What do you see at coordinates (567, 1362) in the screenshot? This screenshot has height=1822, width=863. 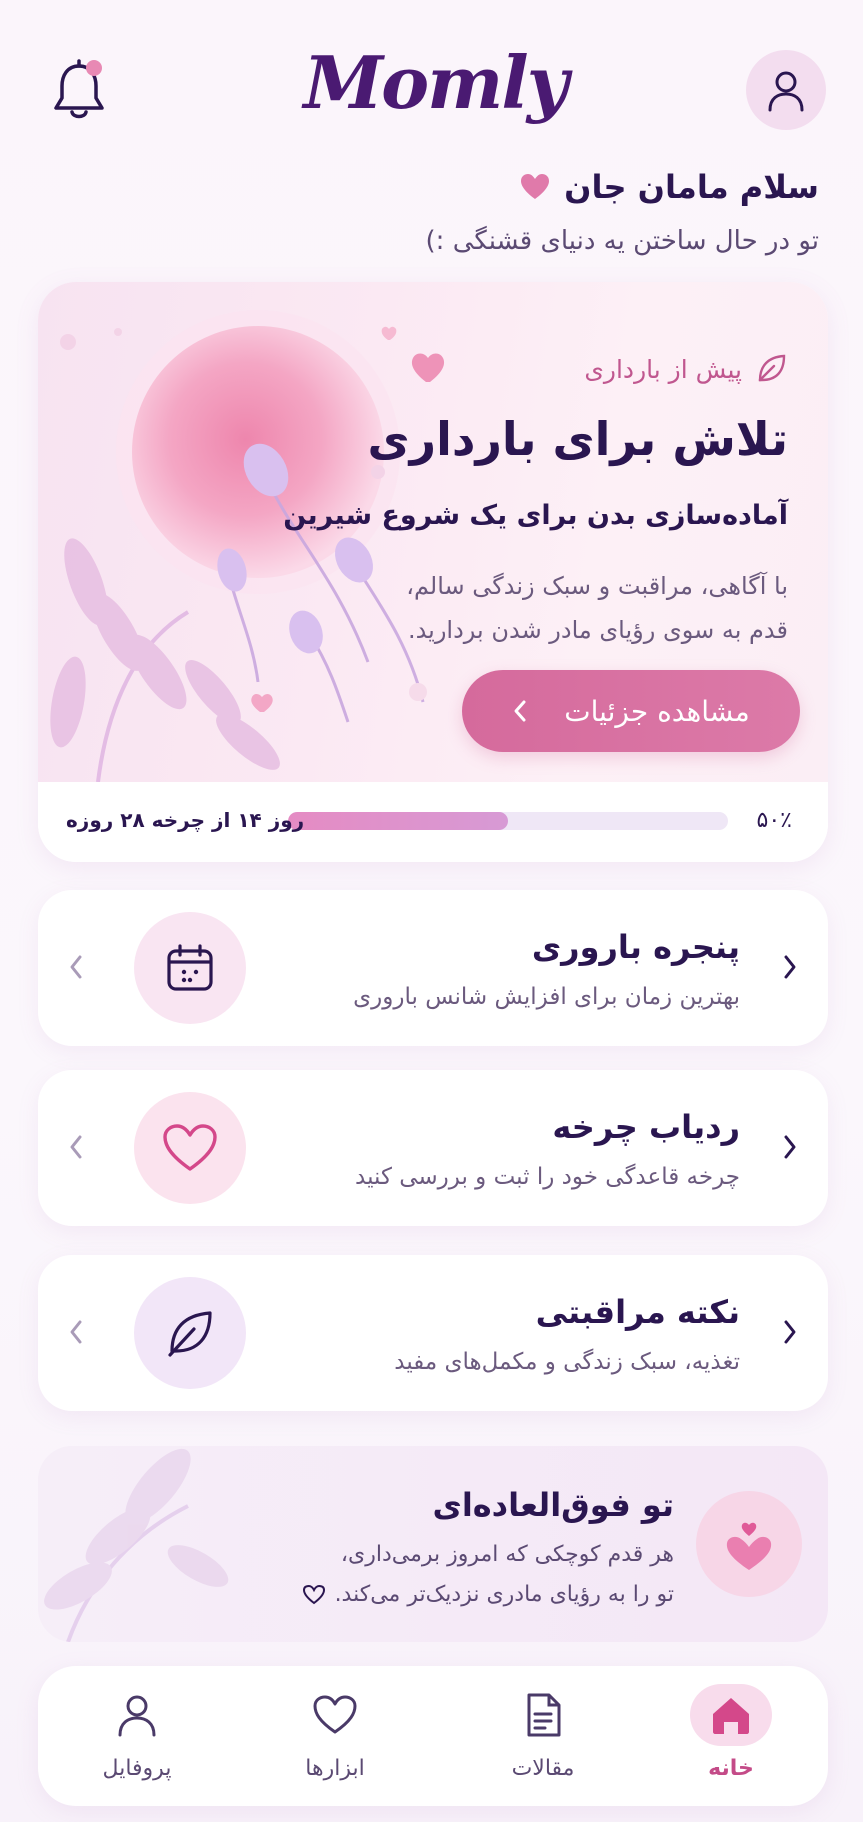 I see `feature-description: تغذیه، سبک زندگی و مکمل‌های مفید` at bounding box center [567, 1362].